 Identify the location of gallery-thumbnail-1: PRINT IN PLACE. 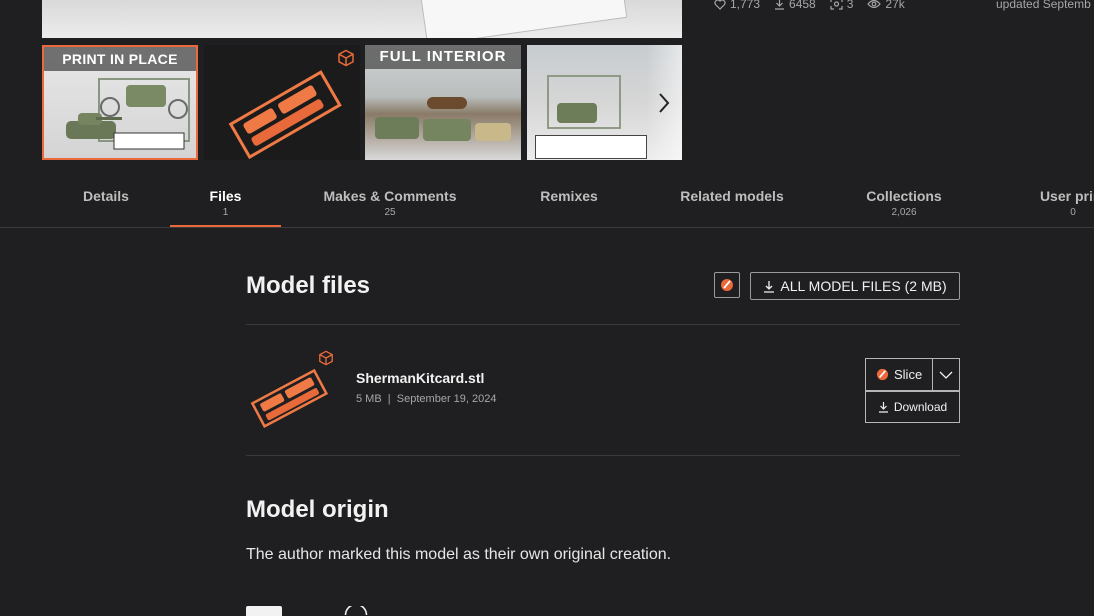
(120, 102).